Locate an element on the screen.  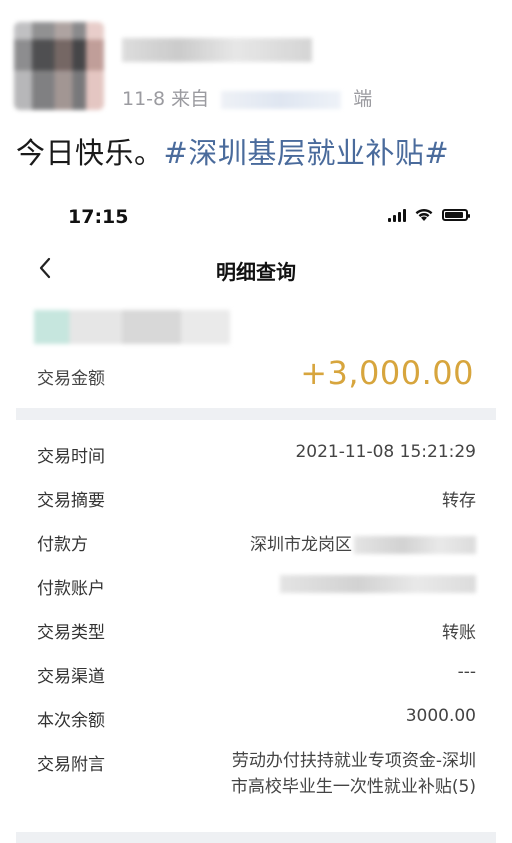
avatar is located at coordinates (59, 66).